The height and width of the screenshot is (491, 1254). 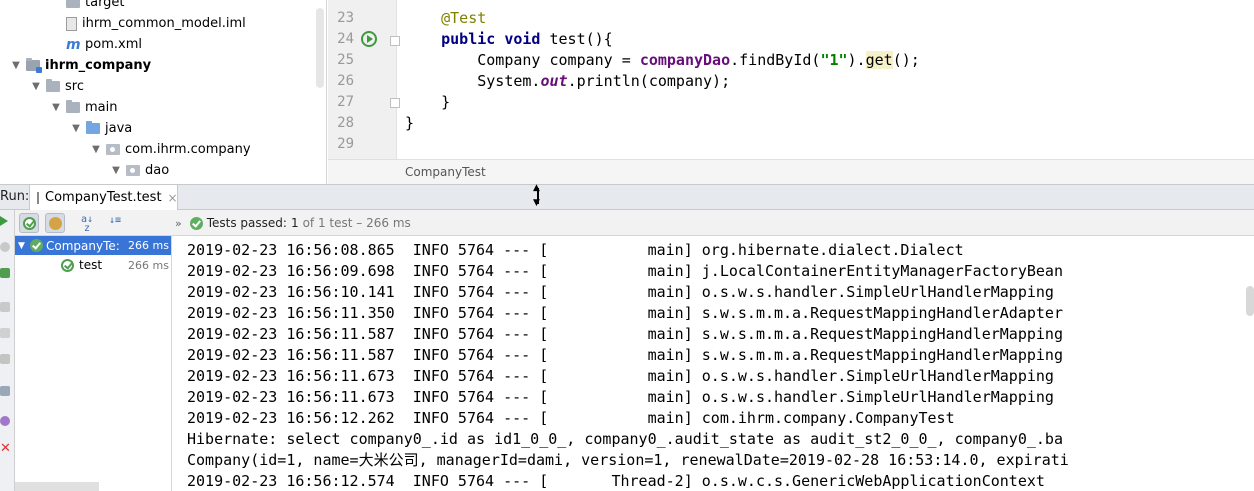 What do you see at coordinates (34, 65) in the screenshot?
I see `module-folder-icon` at bounding box center [34, 65].